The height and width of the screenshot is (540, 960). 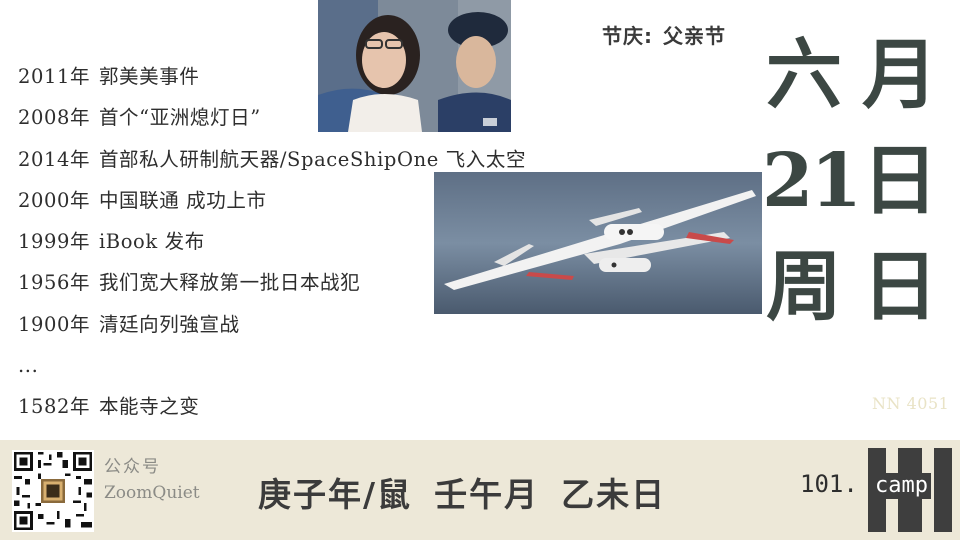 What do you see at coordinates (54, 324) in the screenshot?
I see `event-year: 1900年` at bounding box center [54, 324].